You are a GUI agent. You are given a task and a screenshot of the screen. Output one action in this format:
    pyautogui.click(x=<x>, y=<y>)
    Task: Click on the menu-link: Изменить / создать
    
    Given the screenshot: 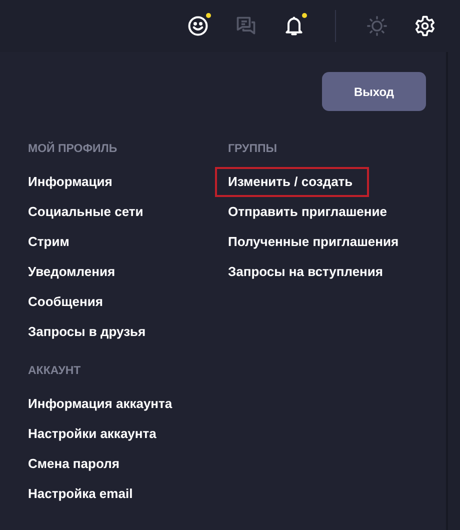 What is the action you would take?
    pyautogui.click(x=292, y=182)
    